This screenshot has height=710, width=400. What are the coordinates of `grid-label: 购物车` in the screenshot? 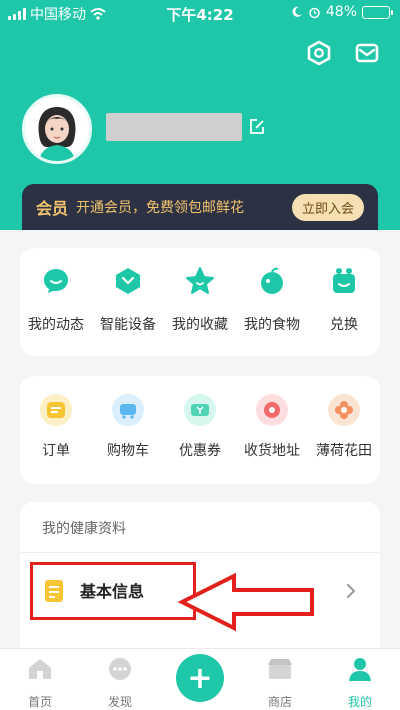 It's located at (128, 451).